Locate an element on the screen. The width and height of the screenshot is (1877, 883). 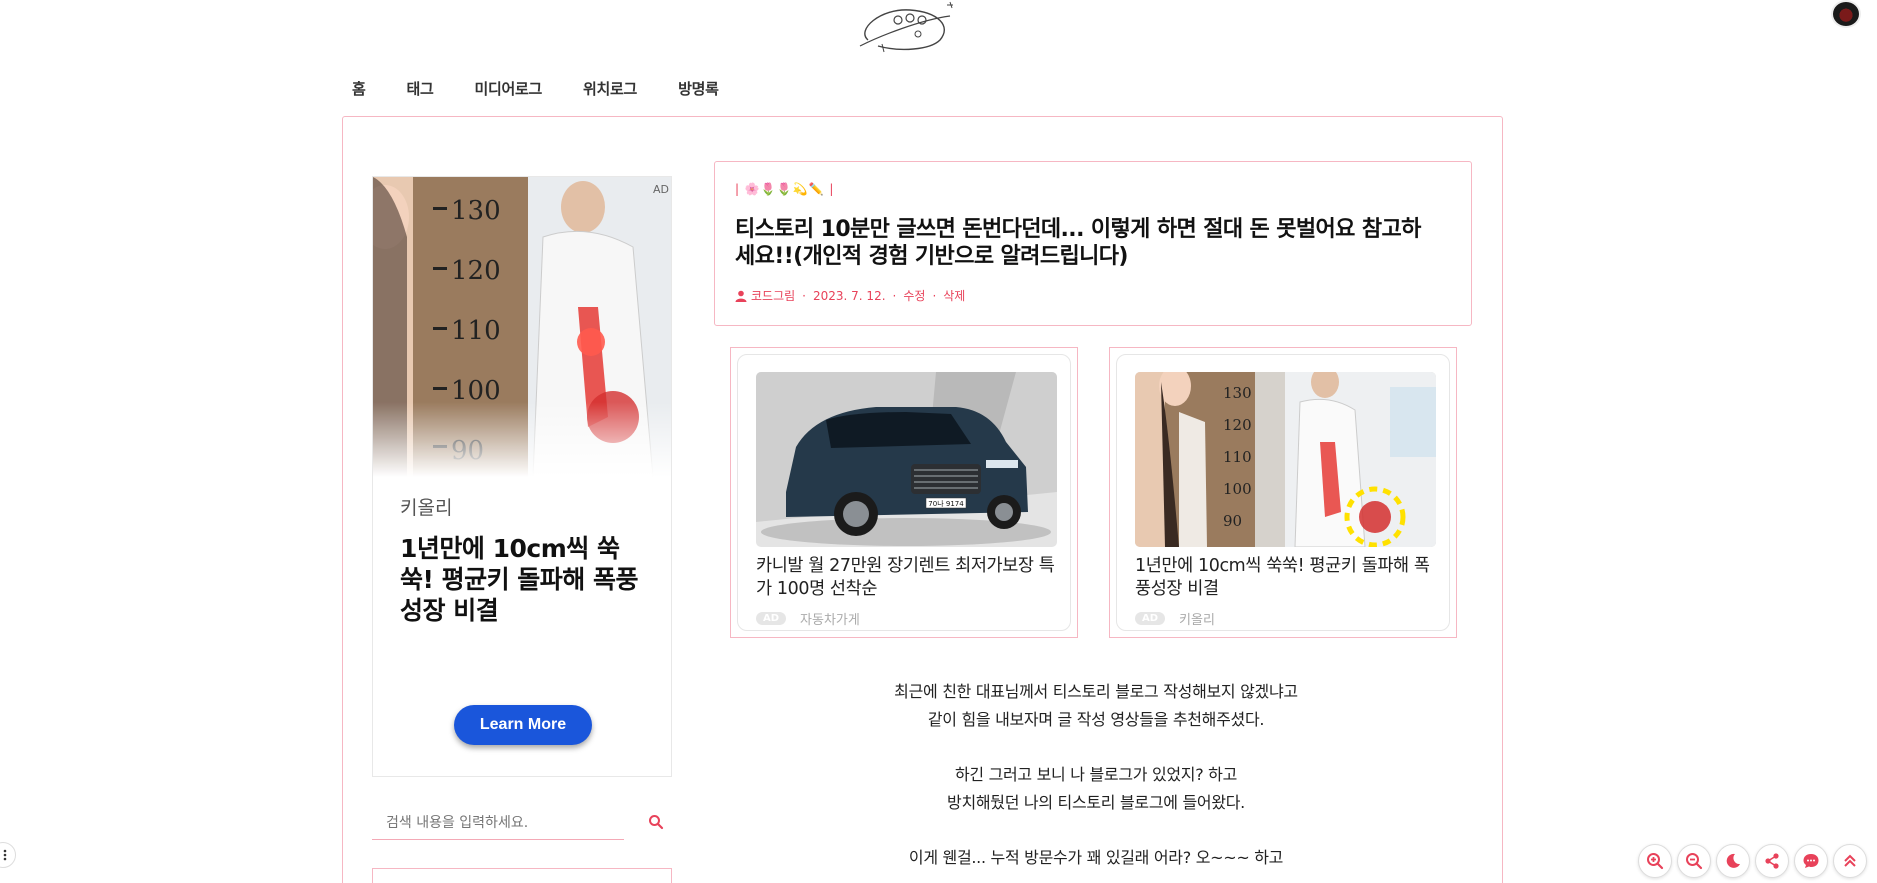
comment-button is located at coordinates (1811, 861).